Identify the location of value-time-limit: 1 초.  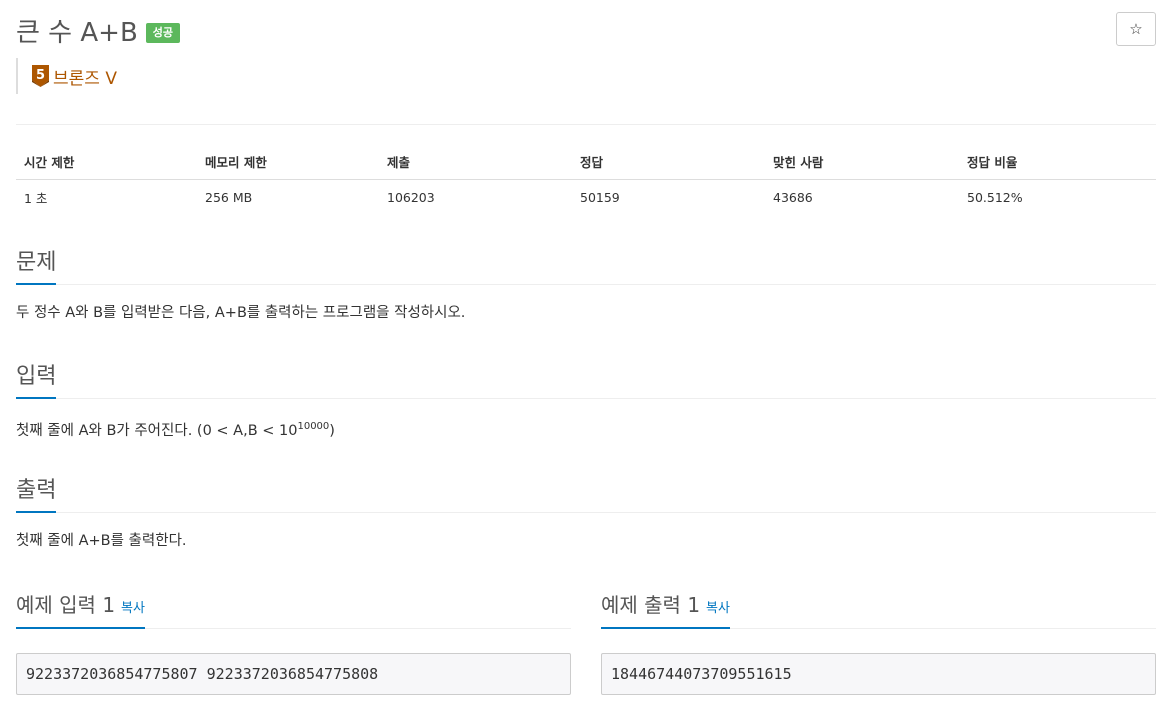
(36, 198).